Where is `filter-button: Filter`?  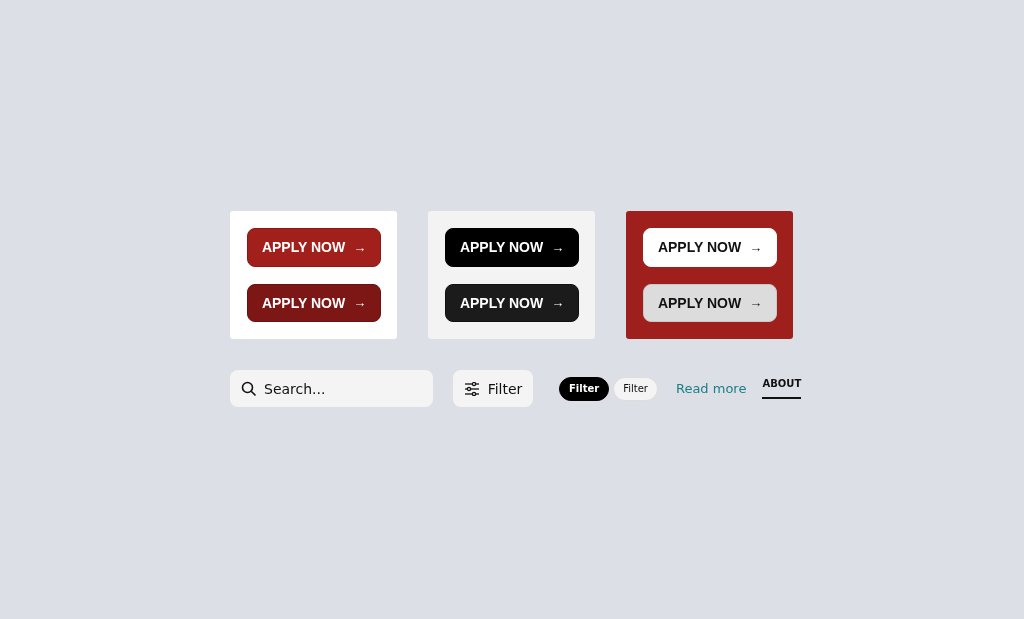 filter-button: Filter is located at coordinates (493, 388).